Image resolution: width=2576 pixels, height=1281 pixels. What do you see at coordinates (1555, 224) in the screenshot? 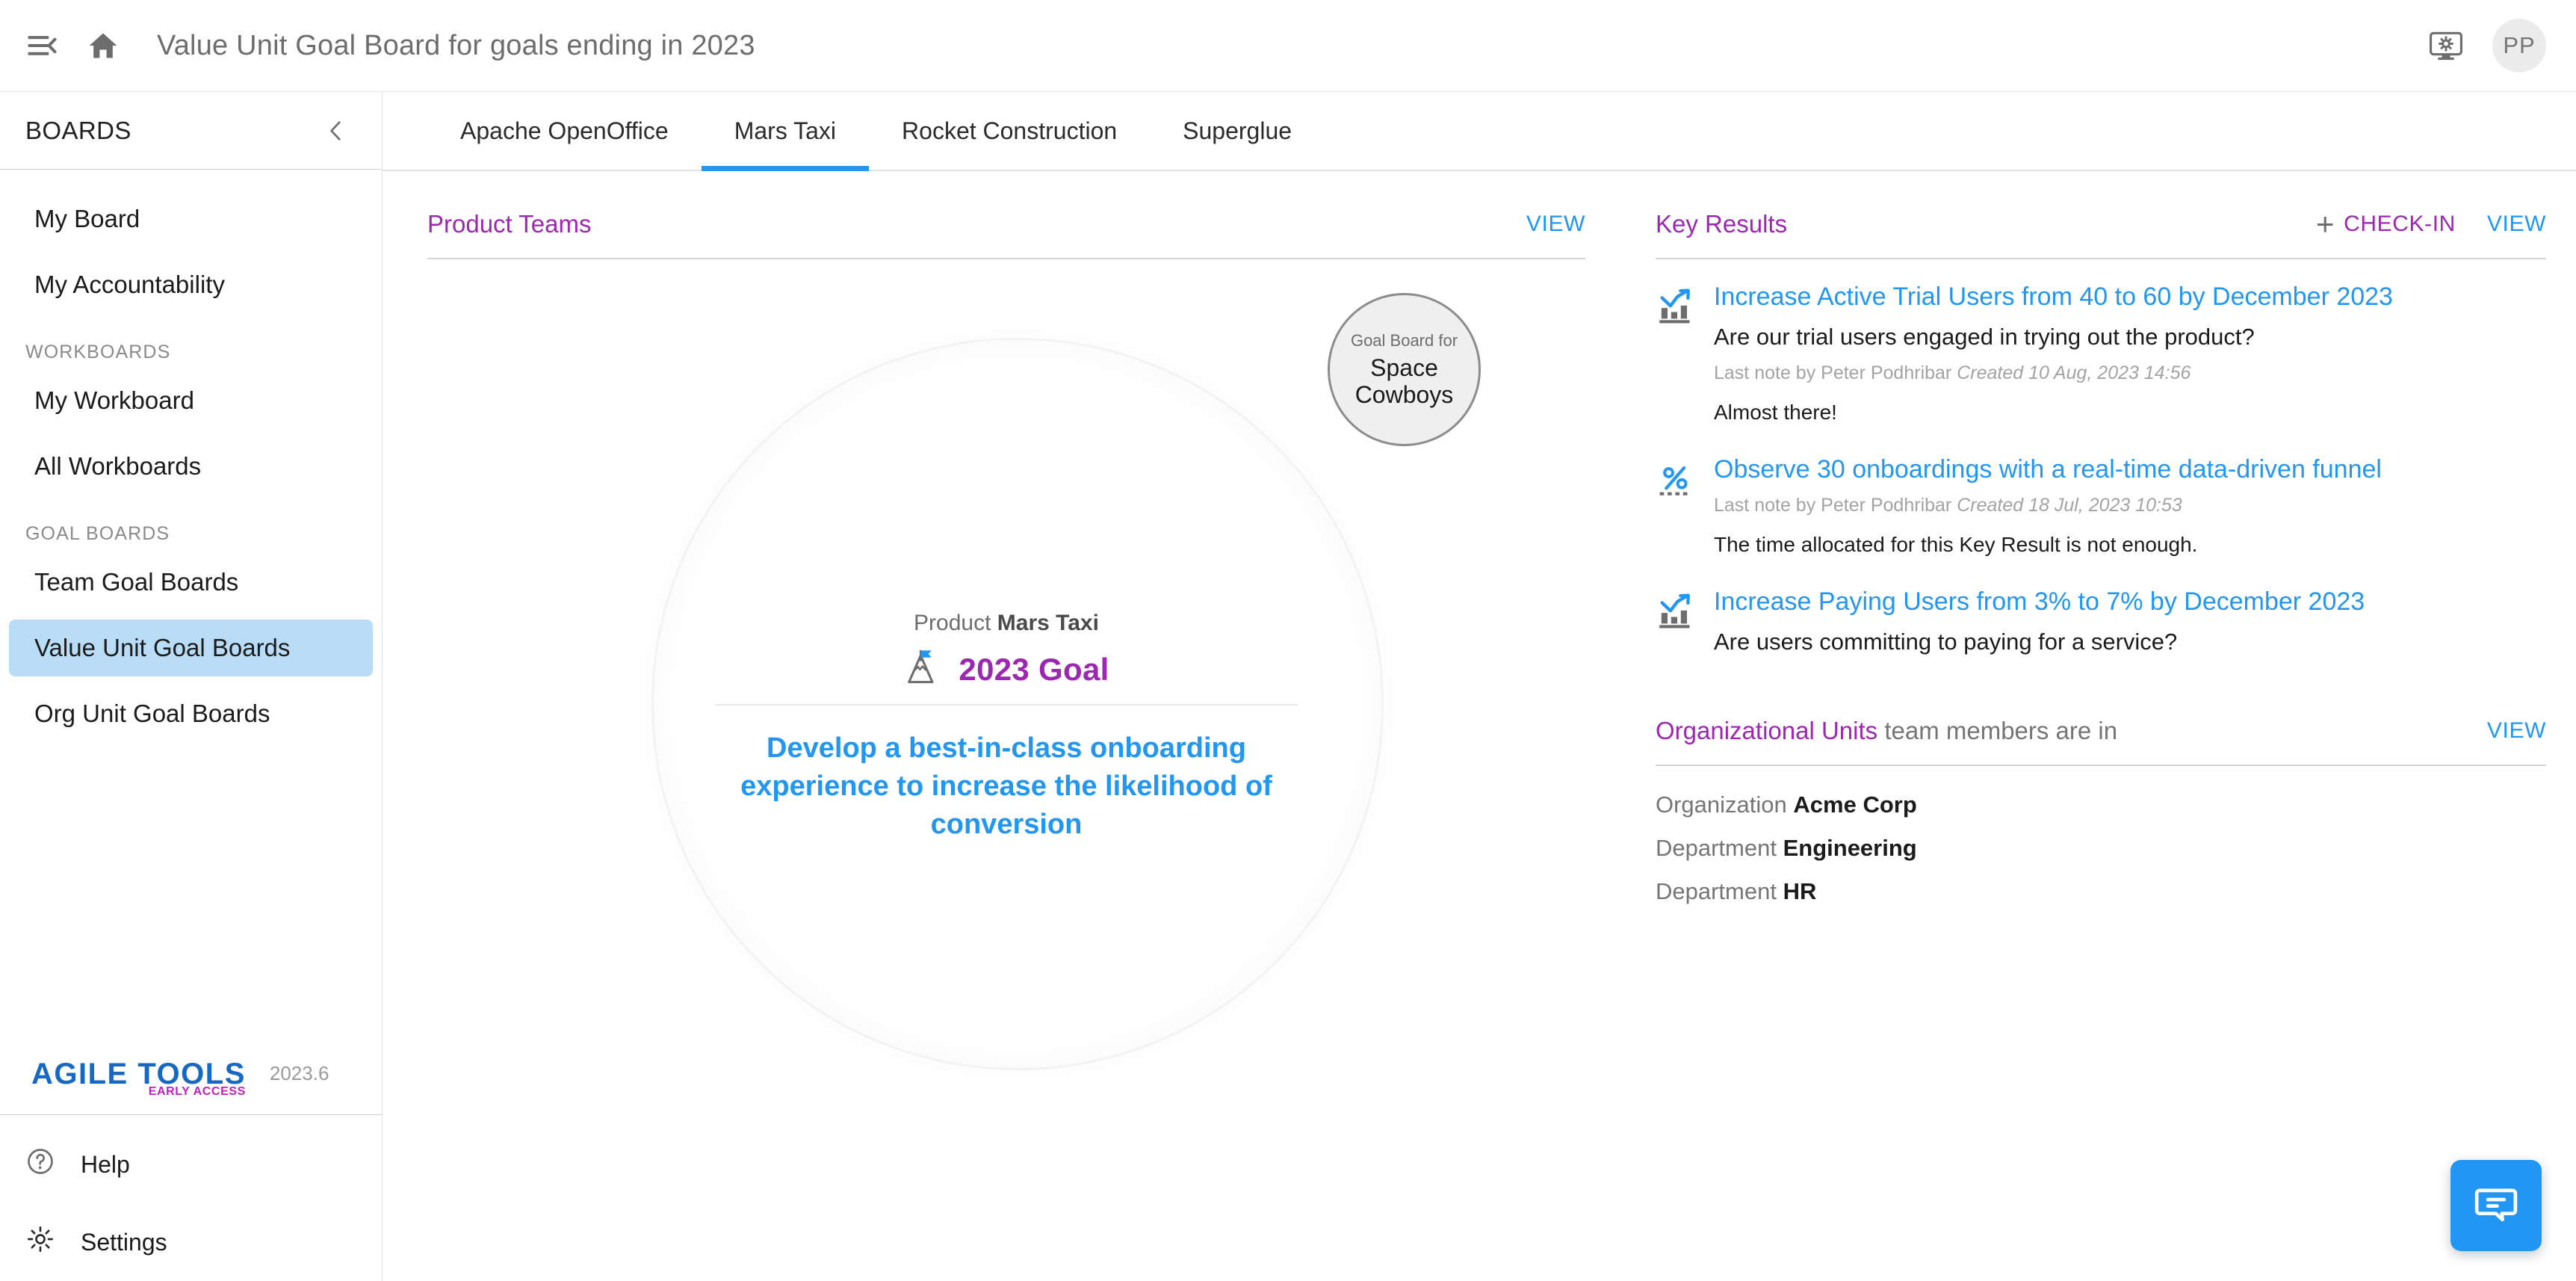
I see `product-teams-view-link: VIEW` at bounding box center [1555, 224].